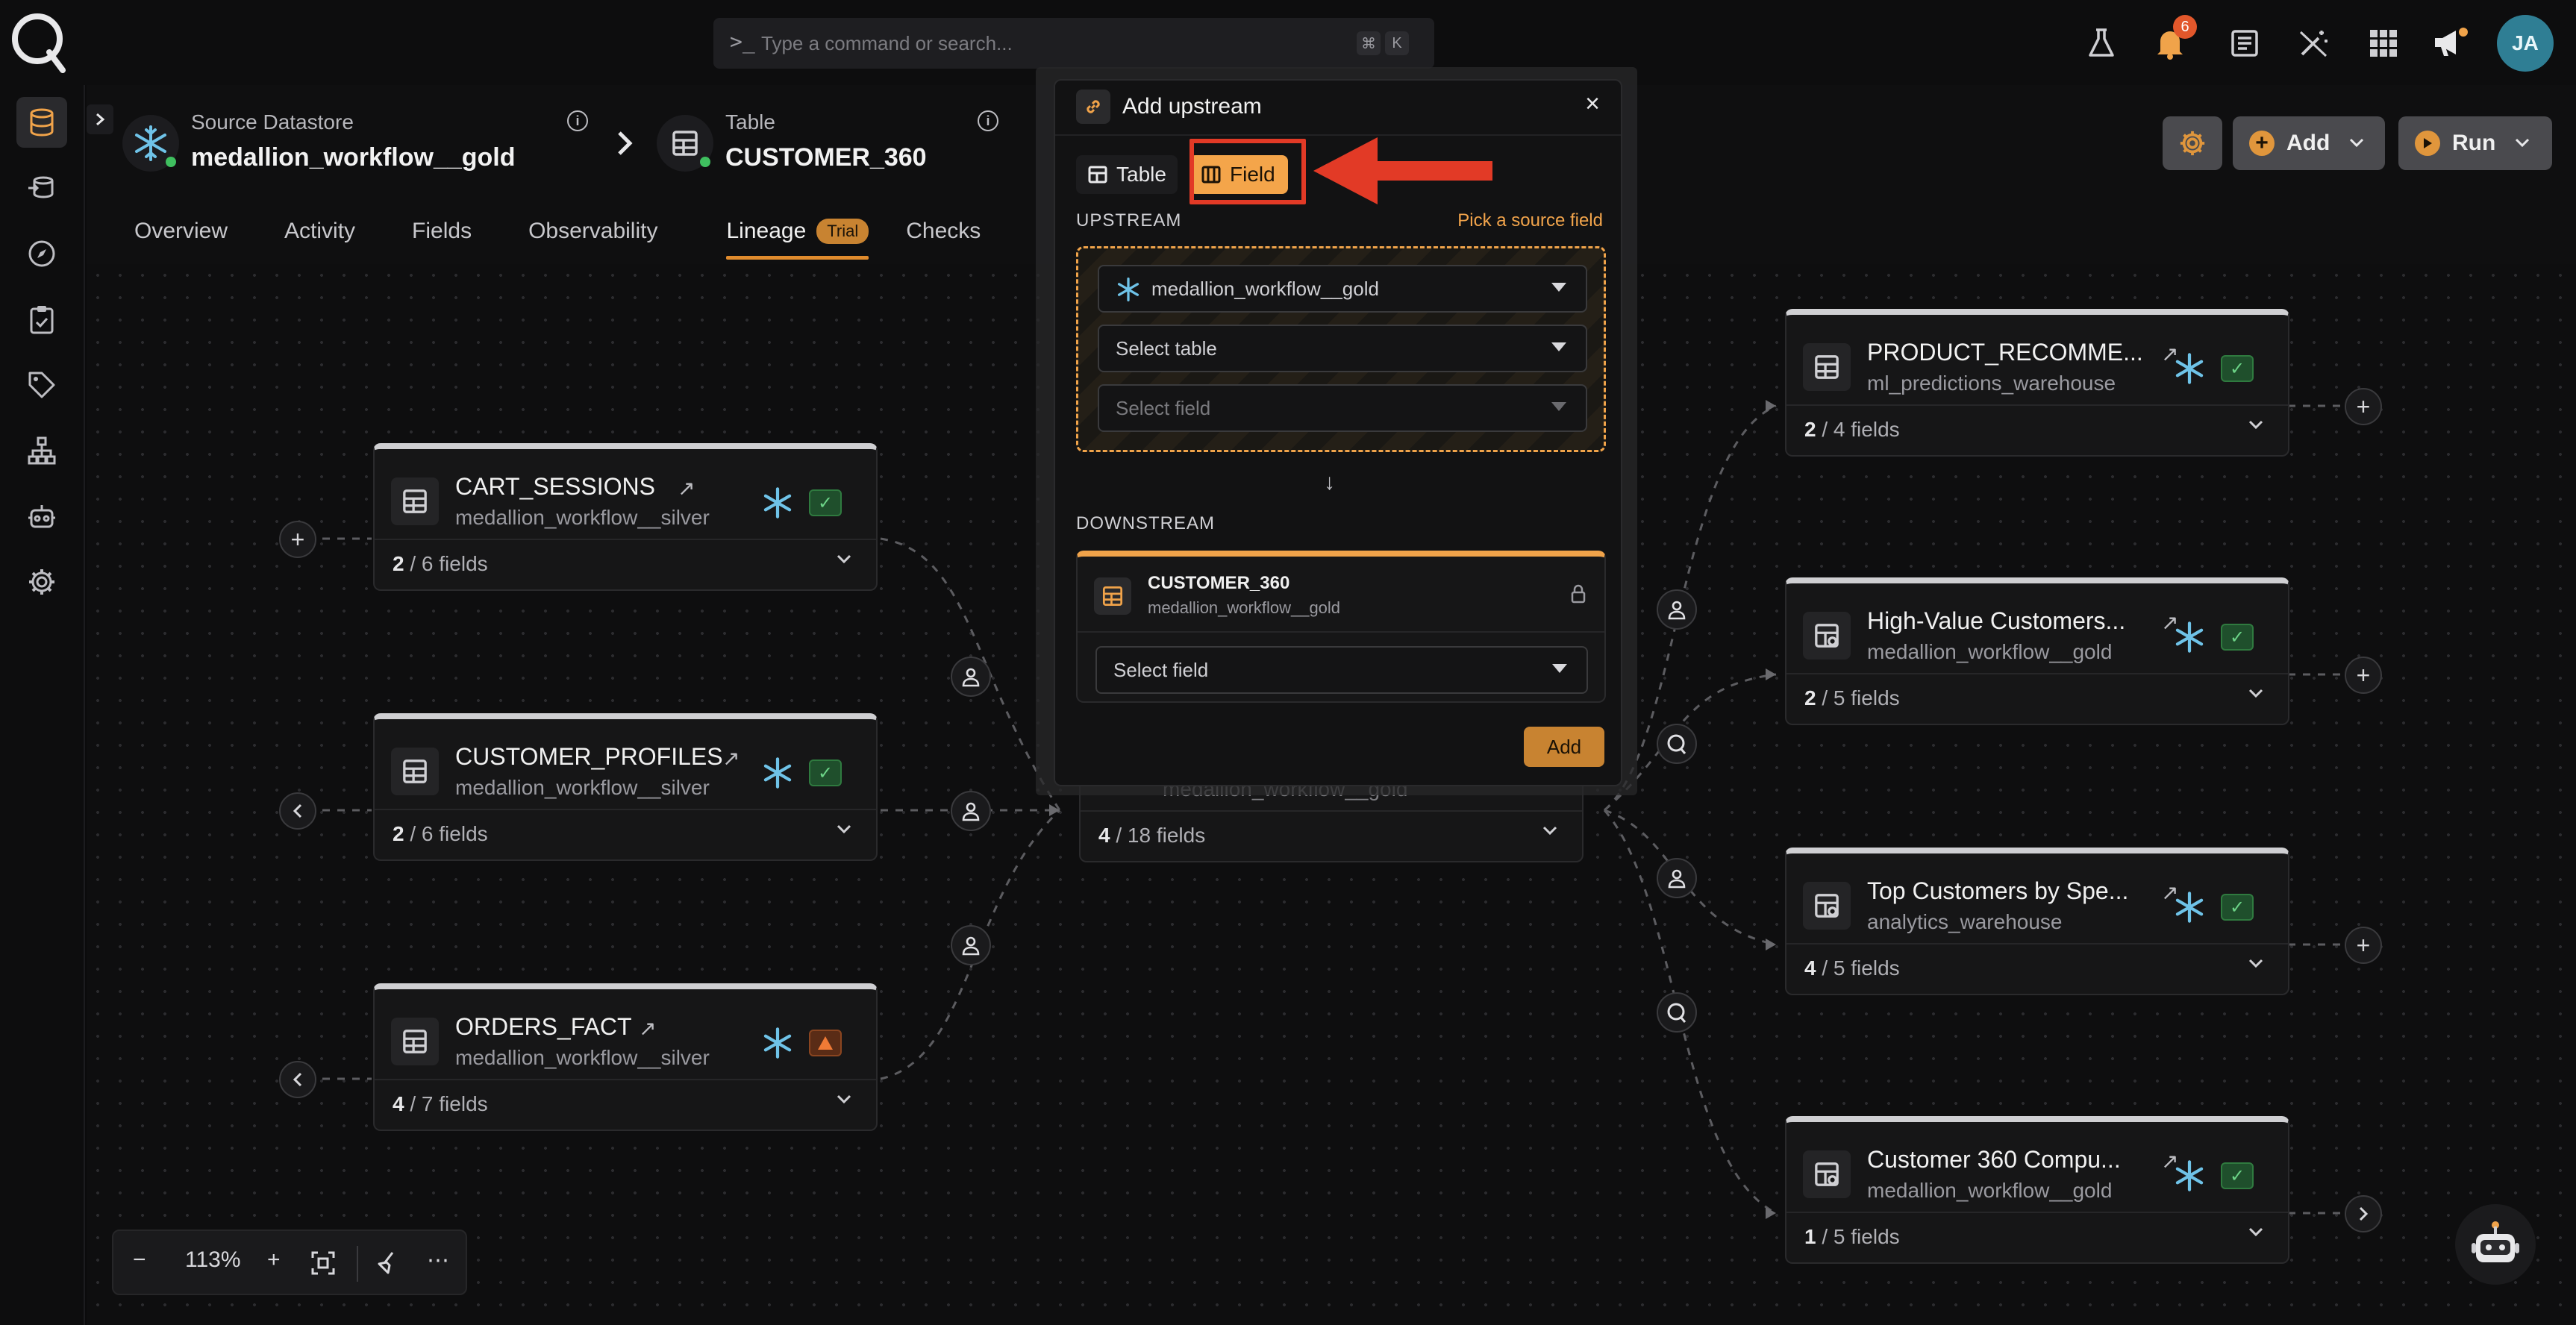 Image resolution: width=2576 pixels, height=1325 pixels. What do you see at coordinates (1093, 107) in the screenshot?
I see `link-icon` at bounding box center [1093, 107].